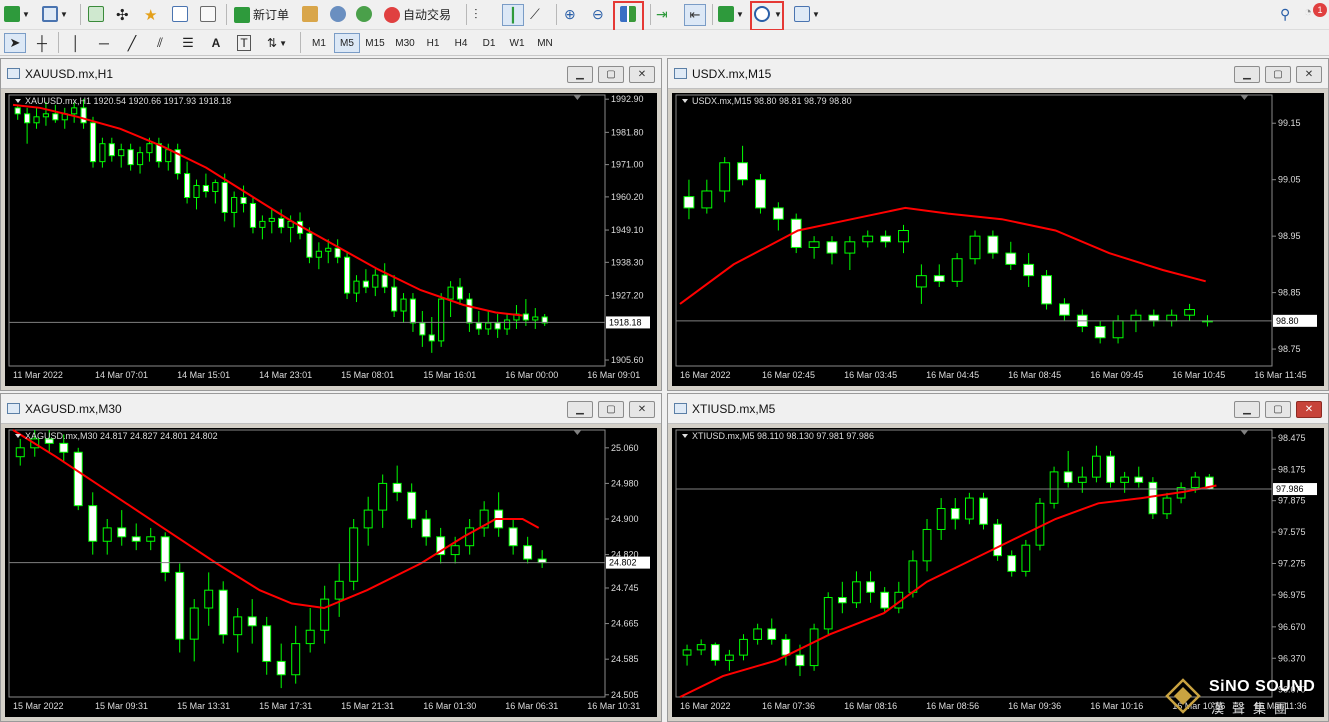 The image size is (1329, 722). I want to click on timeframe-mn: MN, so click(545, 43).